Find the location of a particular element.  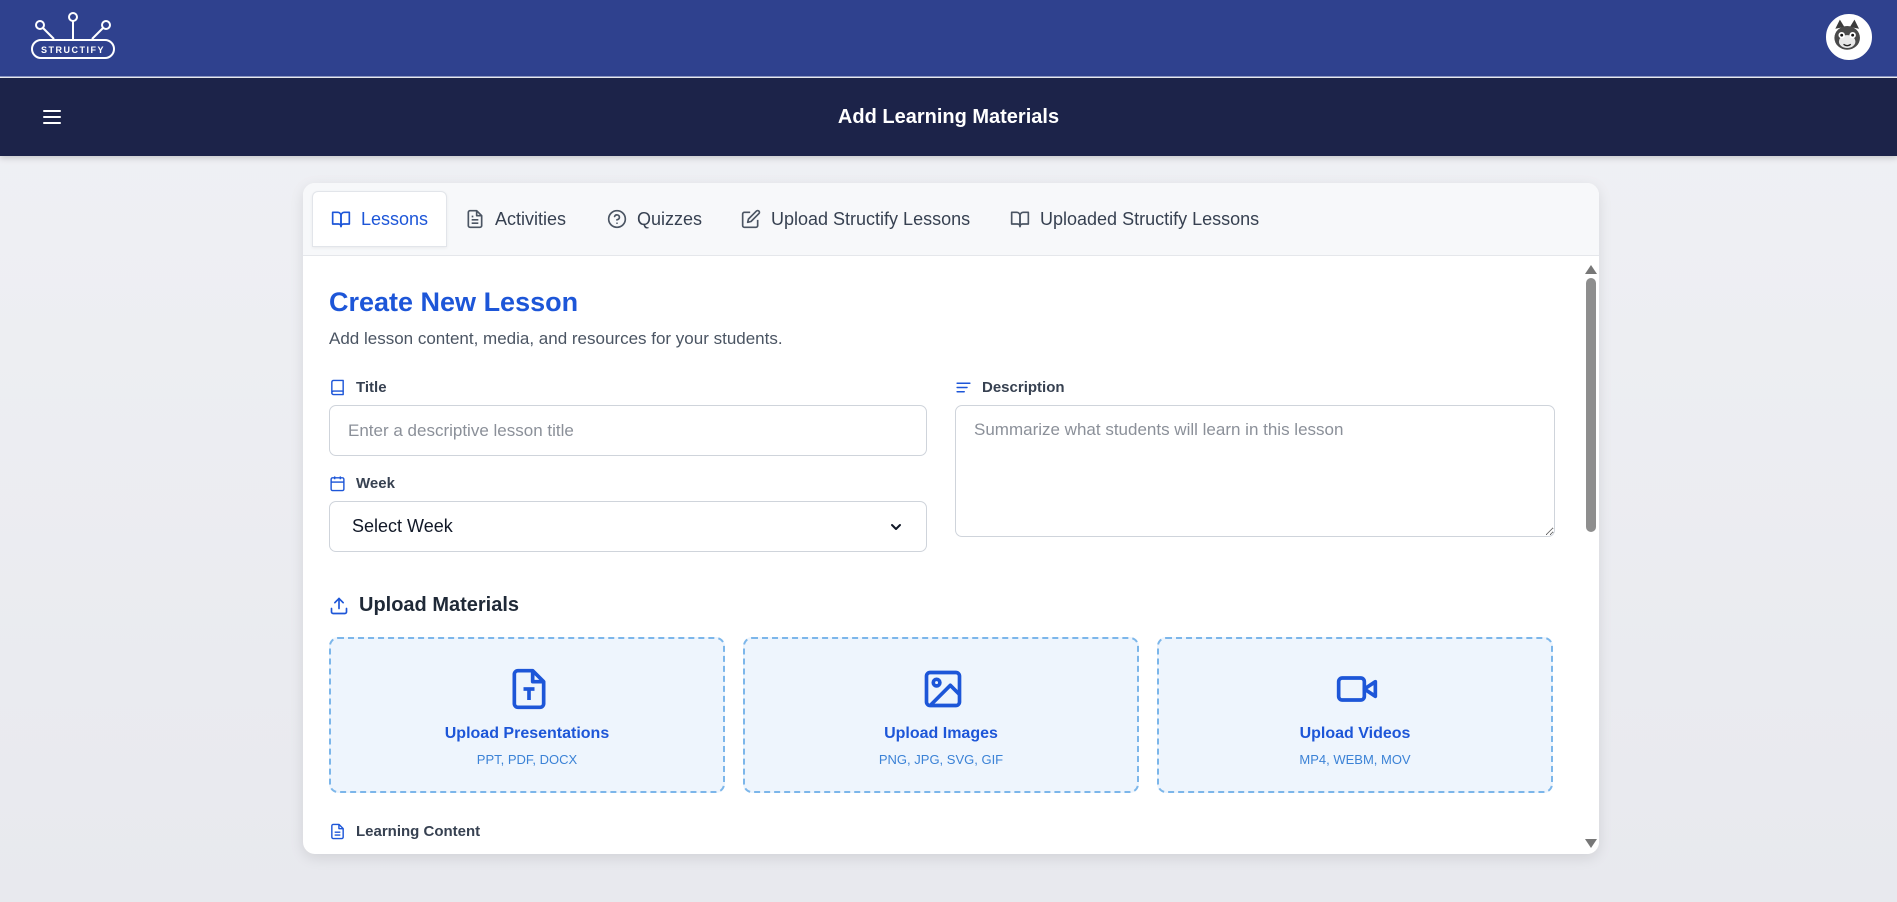

upload-presentations-dropzone: Upload Presentations PPT, PDF, DOCX is located at coordinates (527, 715).